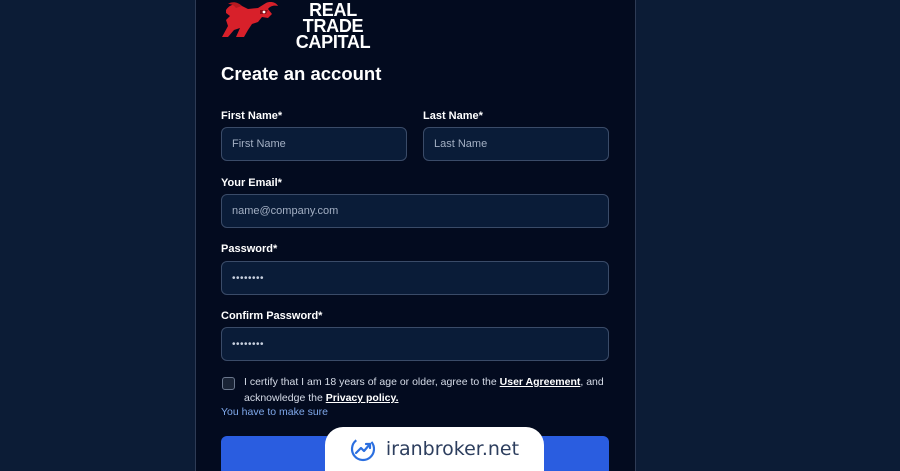  What do you see at coordinates (251, 183) in the screenshot?
I see `email-label: Your Email*` at bounding box center [251, 183].